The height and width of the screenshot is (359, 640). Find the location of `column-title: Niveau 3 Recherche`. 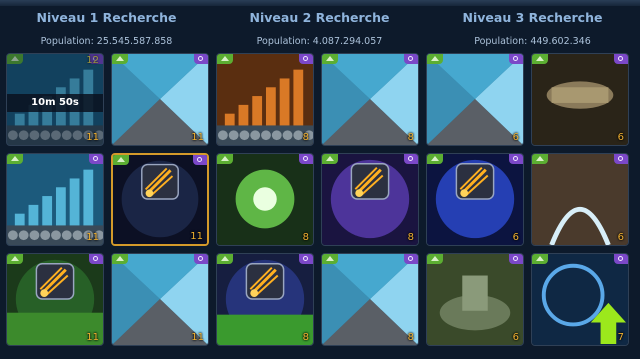

column-title: Niveau 3 Recherche is located at coordinates (532, 17).